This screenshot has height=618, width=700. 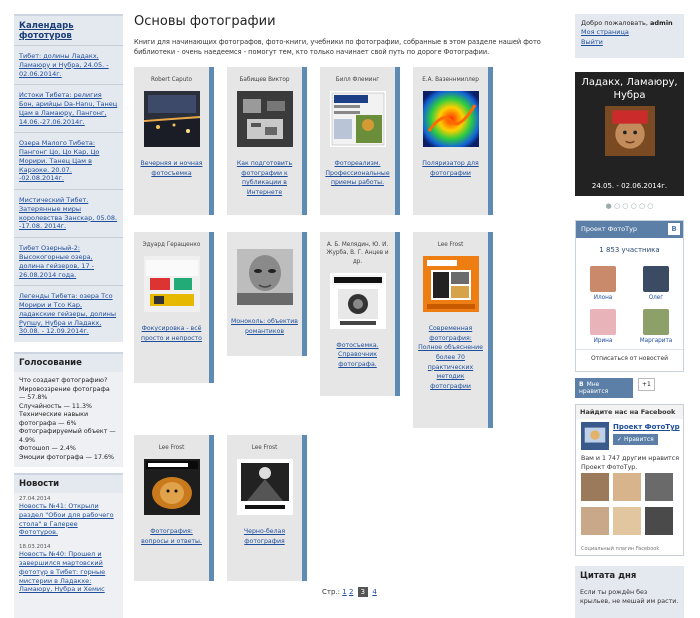 What do you see at coordinates (64, 393) in the screenshot?
I see `vote-result: Мировоззрение фотографа — 57.8%` at bounding box center [64, 393].